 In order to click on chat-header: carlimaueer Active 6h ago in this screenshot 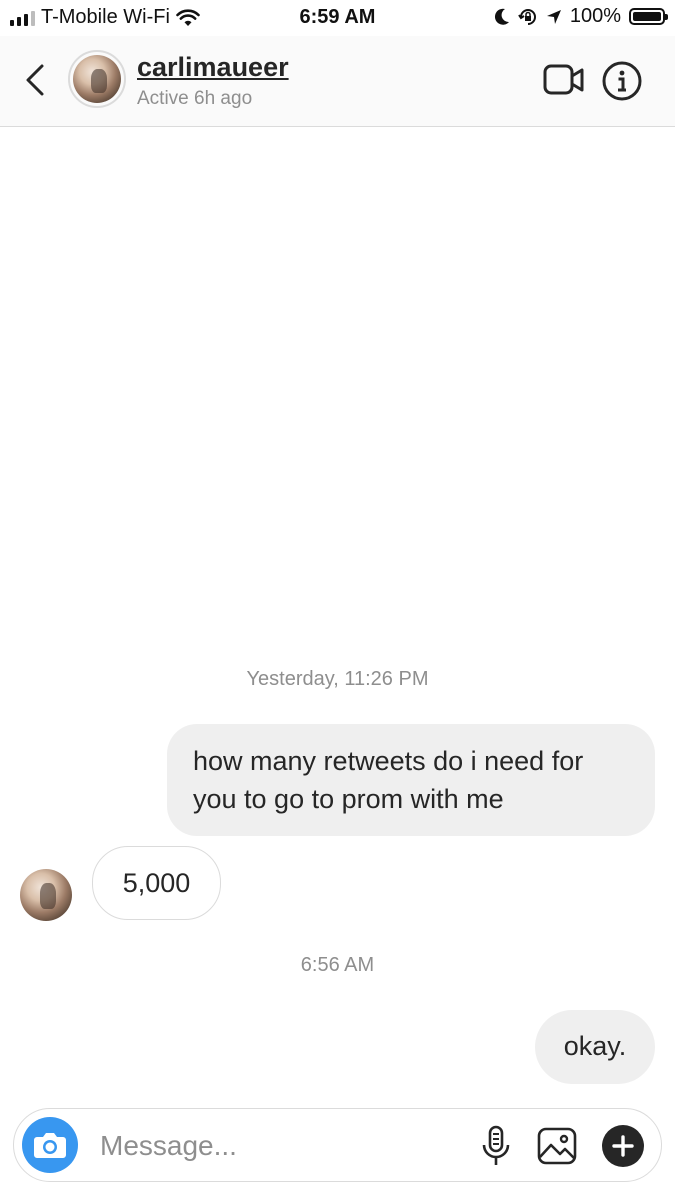, I will do `click(337, 81)`.